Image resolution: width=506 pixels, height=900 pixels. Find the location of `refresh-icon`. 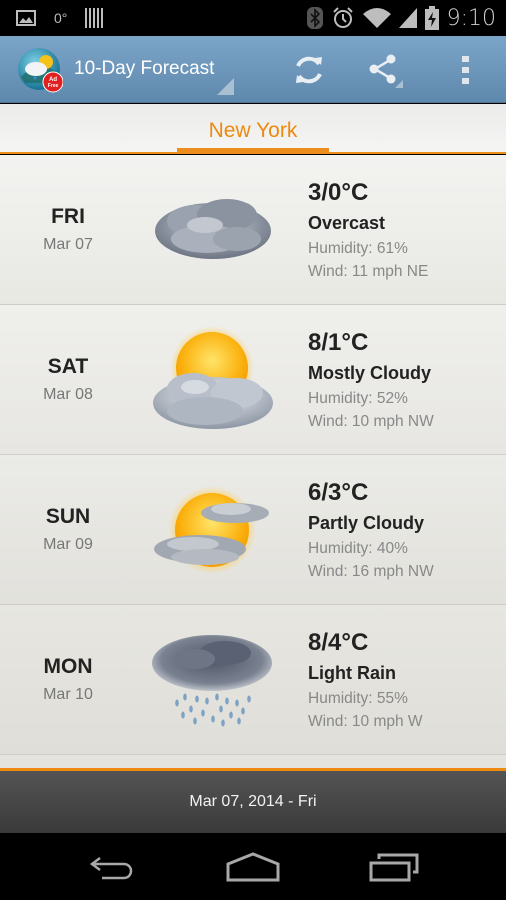

refresh-icon is located at coordinates (309, 70).